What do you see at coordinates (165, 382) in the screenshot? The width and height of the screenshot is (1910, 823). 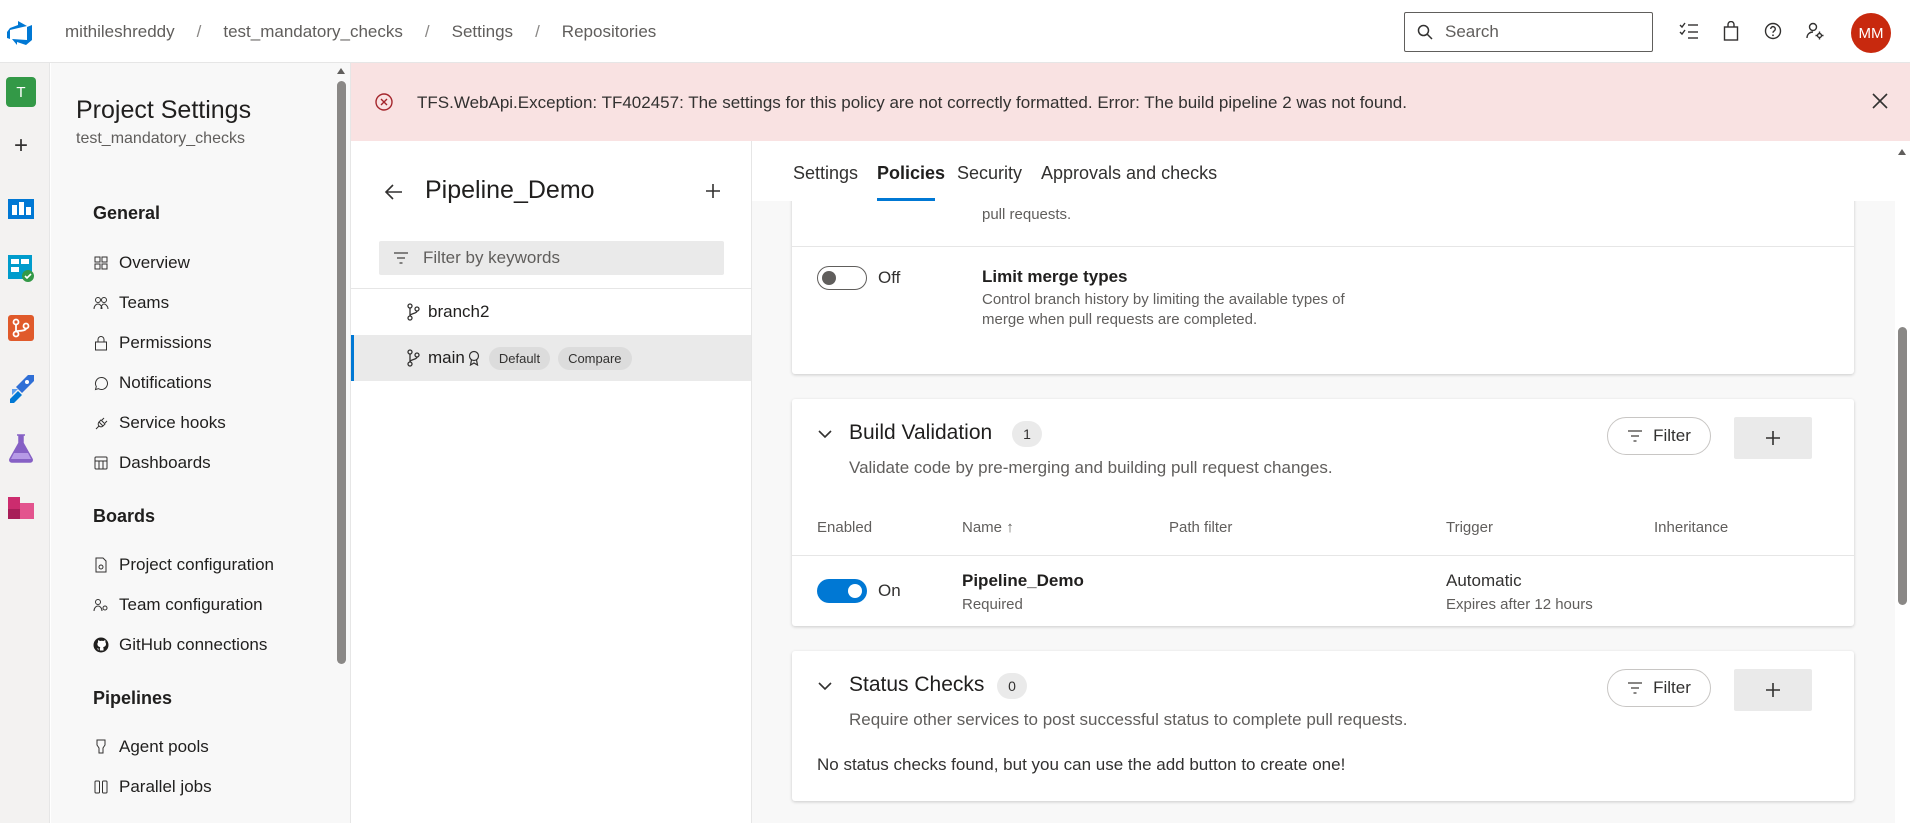 I see `nav-item-label: Notifications` at bounding box center [165, 382].